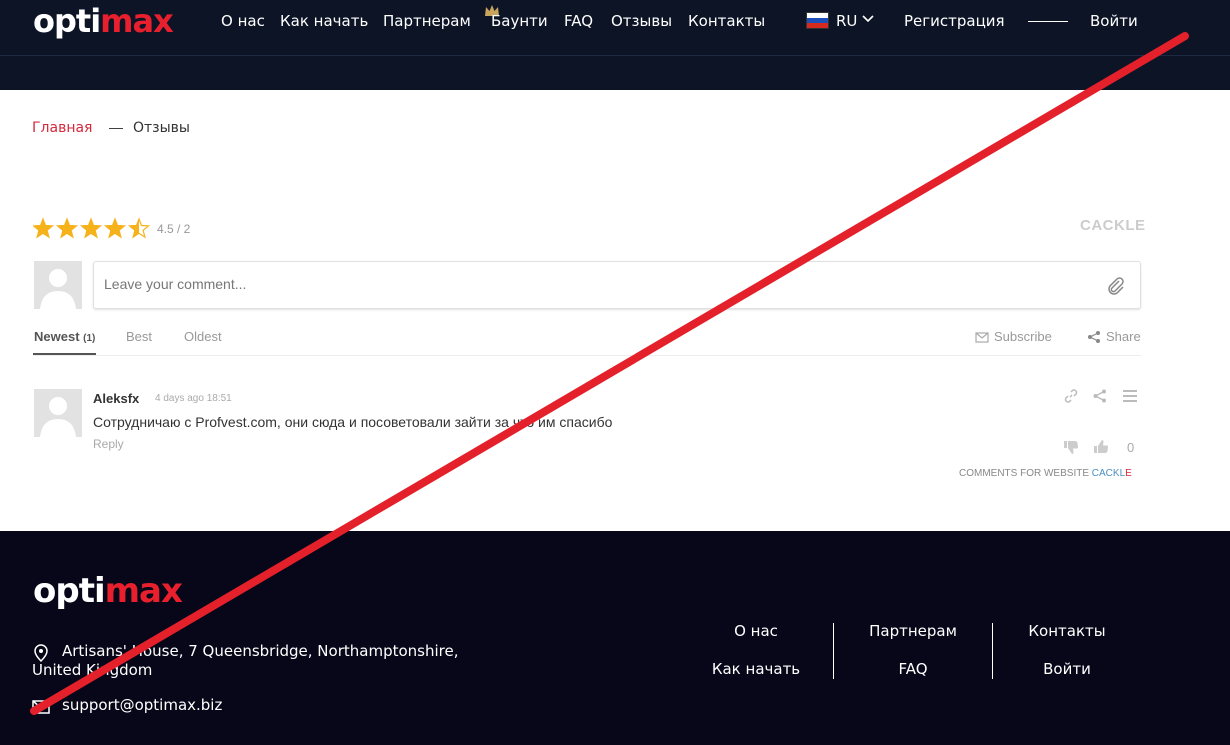 The width and height of the screenshot is (1230, 745). What do you see at coordinates (116, 398) in the screenshot?
I see `comment-author: Aleksfx` at bounding box center [116, 398].